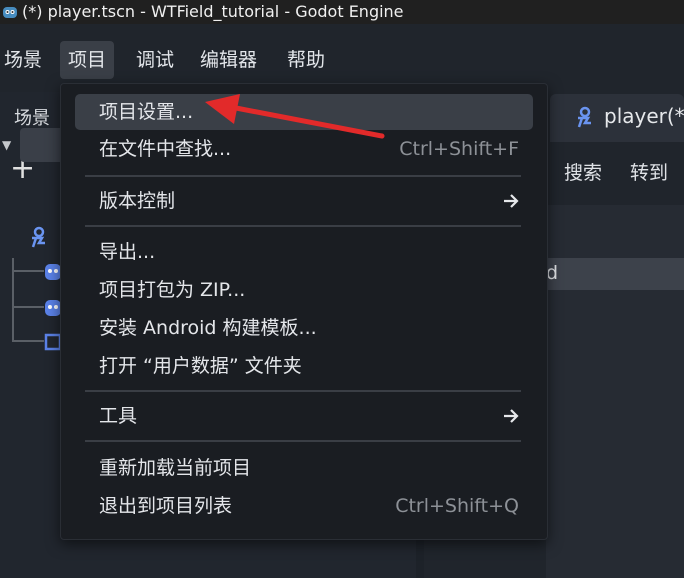 This screenshot has height=578, width=684. What do you see at coordinates (304, 149) in the screenshot?
I see `menu-item-find-in-files: 在文件中查找... Ctrl+Shift+F` at bounding box center [304, 149].